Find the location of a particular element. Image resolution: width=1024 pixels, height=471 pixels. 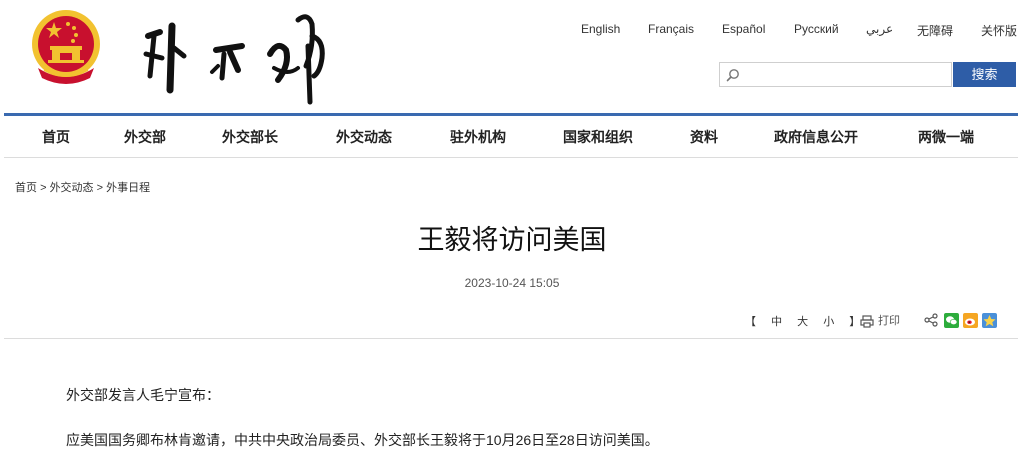

lang-arabic-link: عربي is located at coordinates (879, 29).